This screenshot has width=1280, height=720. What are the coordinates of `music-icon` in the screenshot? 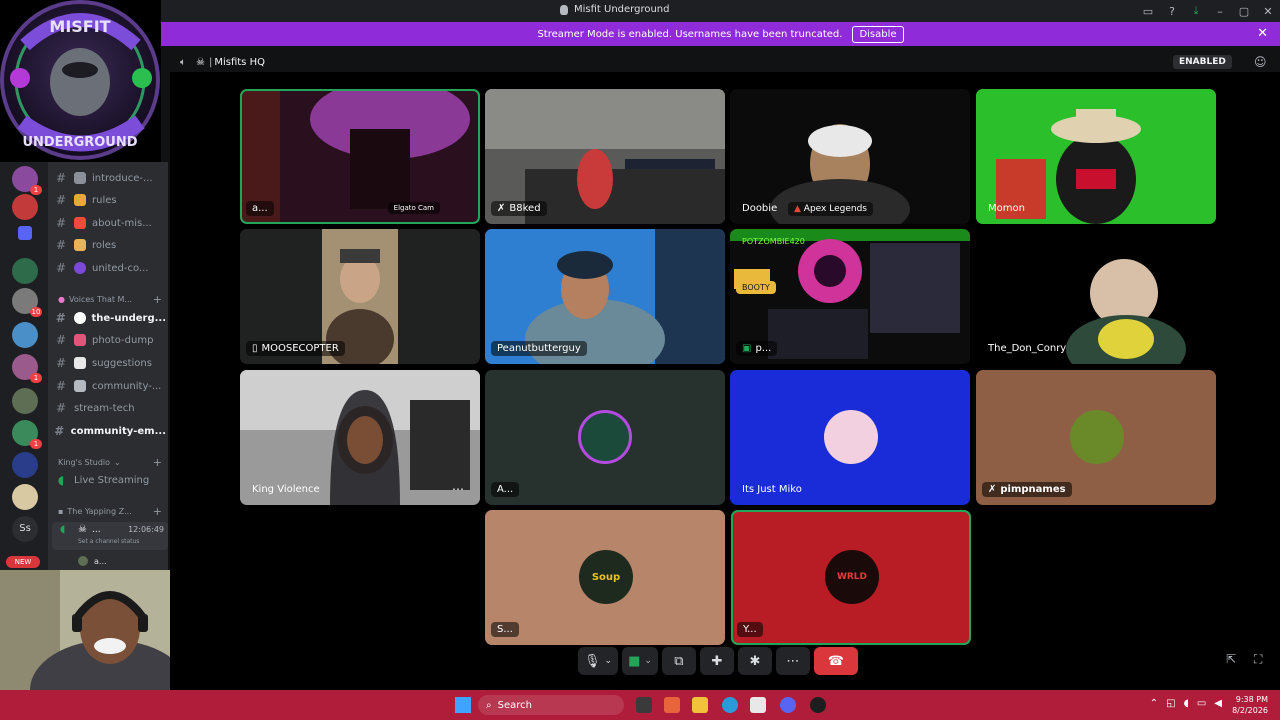 It's located at (80, 340).